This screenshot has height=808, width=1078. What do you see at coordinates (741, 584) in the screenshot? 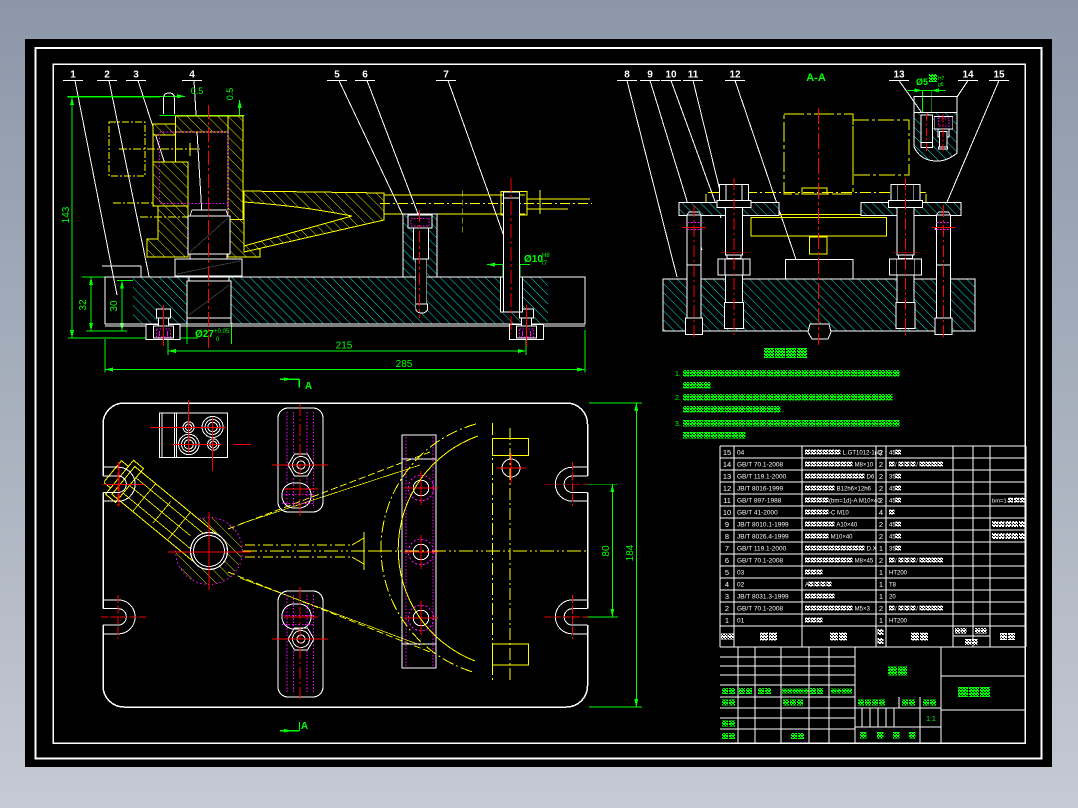
I see `svg-text: 02` at bounding box center [741, 584].